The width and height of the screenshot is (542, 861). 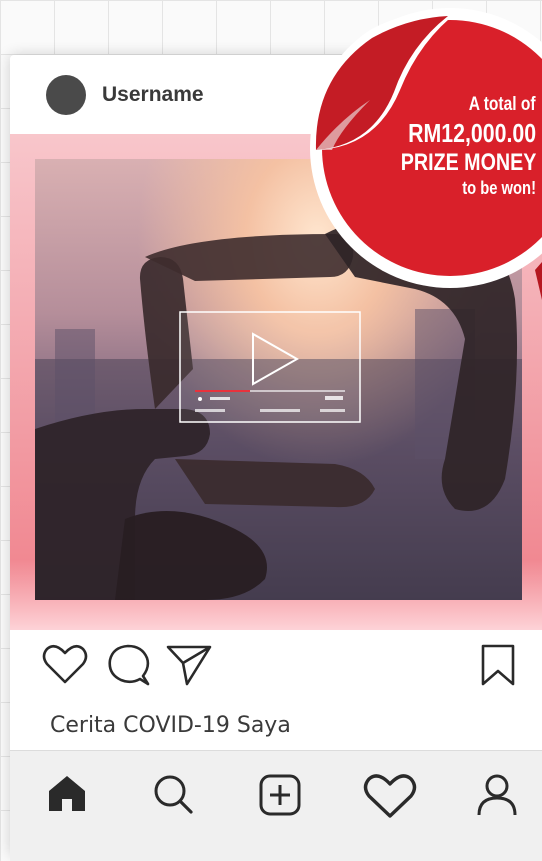 I want to click on sticker-line-1: A total of, so click(x=502, y=104).